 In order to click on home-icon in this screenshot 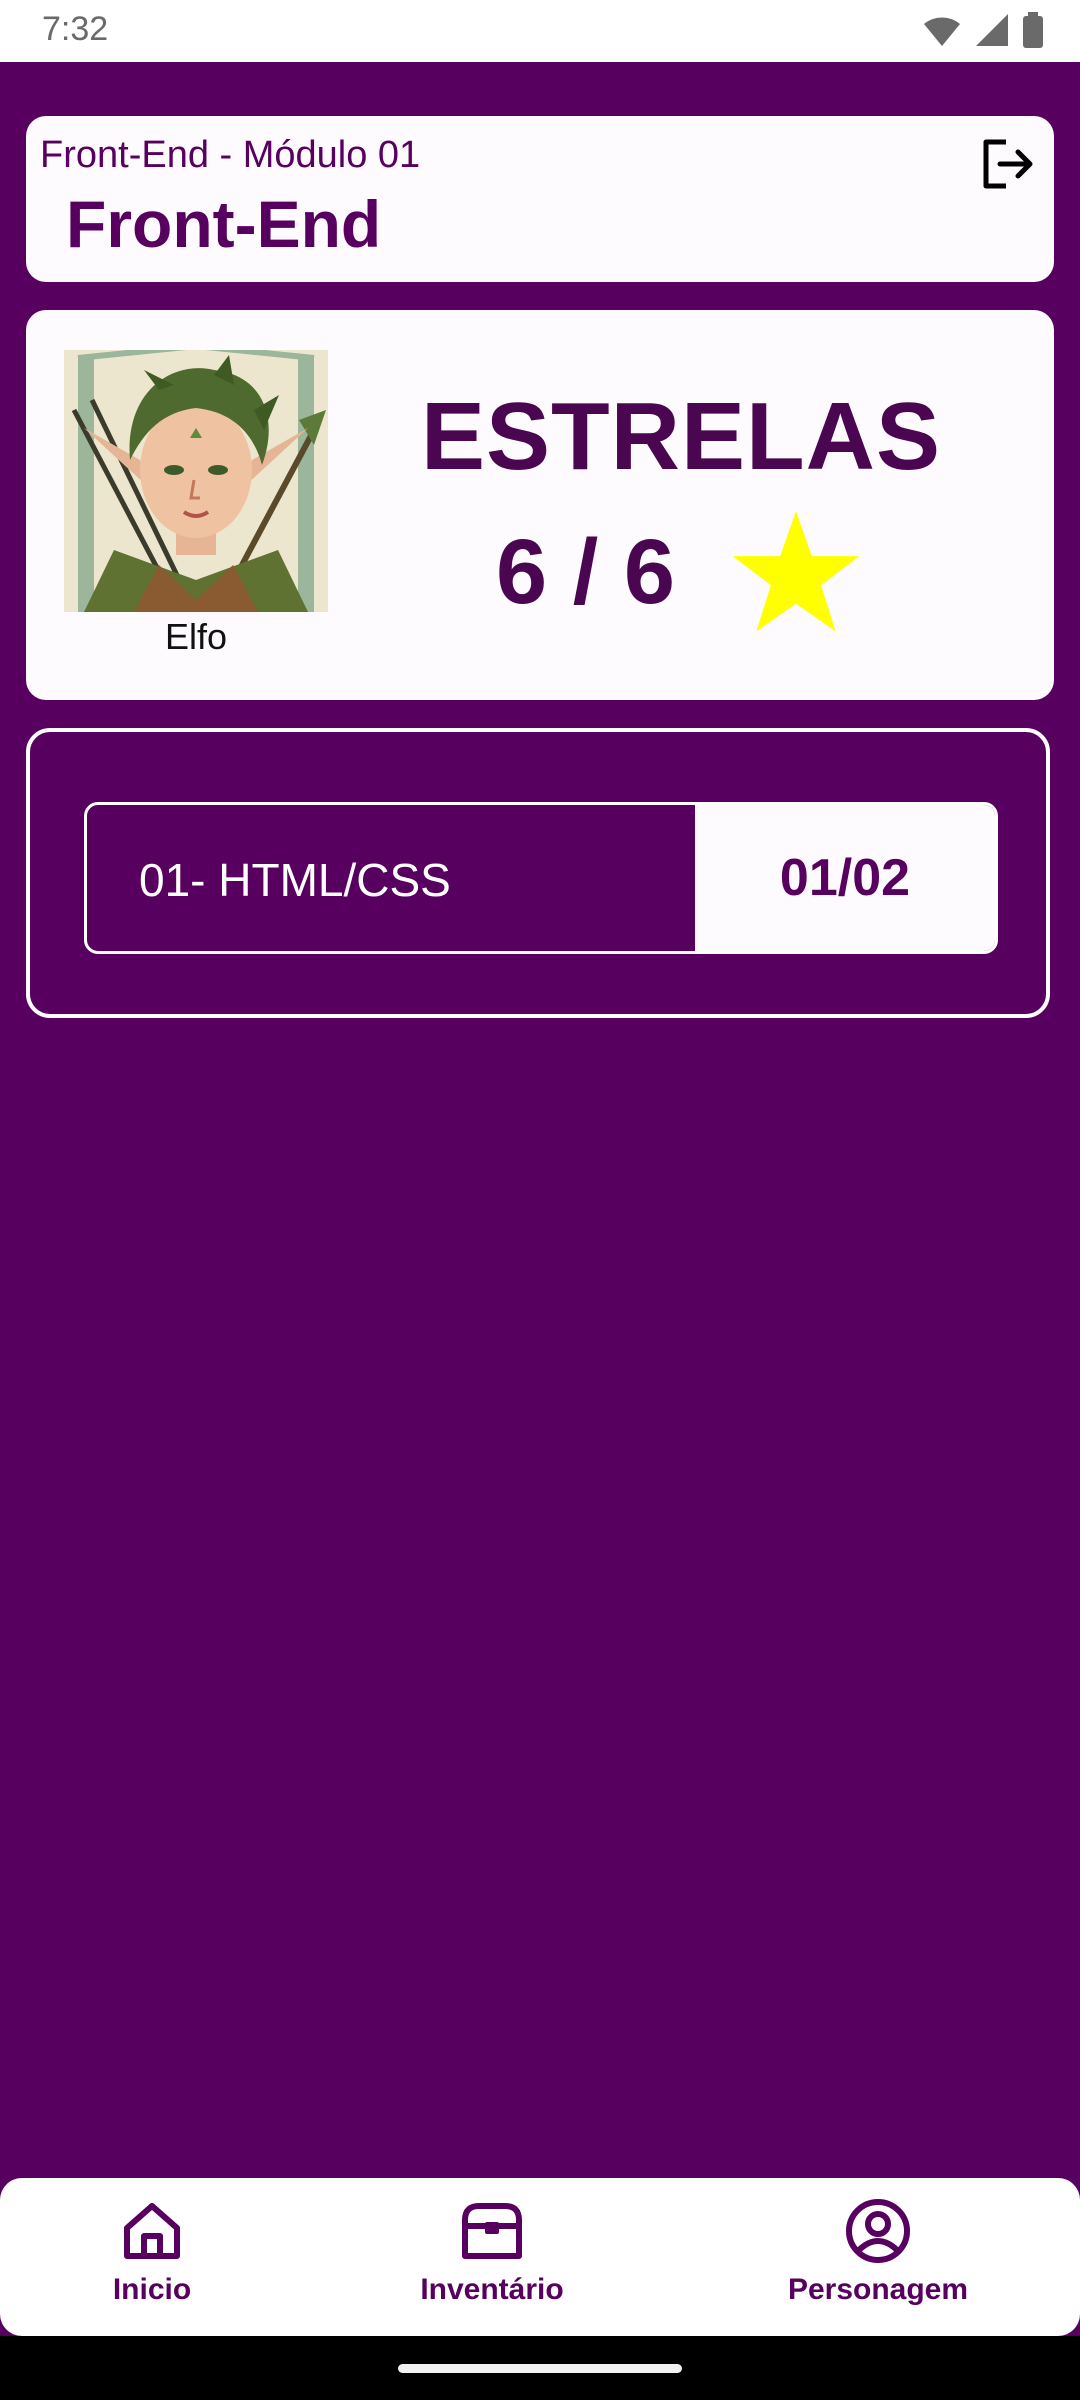, I will do `click(152, 2231)`.